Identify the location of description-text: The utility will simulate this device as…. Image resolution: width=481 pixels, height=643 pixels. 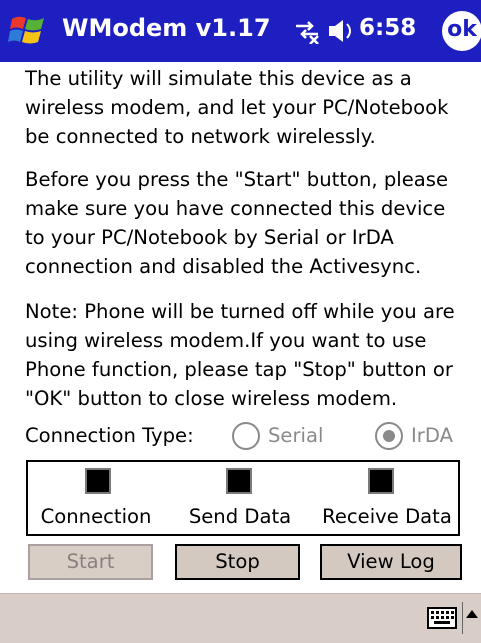
(237, 107).